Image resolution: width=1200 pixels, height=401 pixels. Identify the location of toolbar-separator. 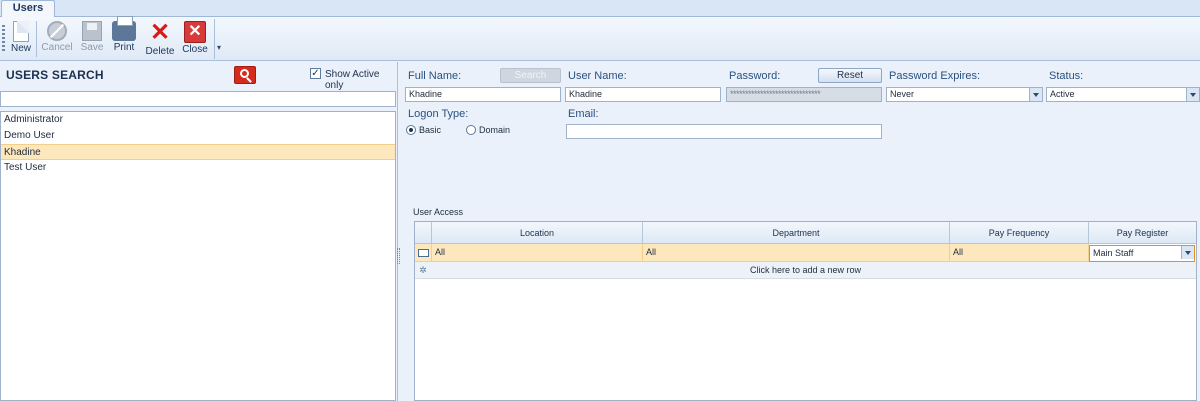
(36, 39).